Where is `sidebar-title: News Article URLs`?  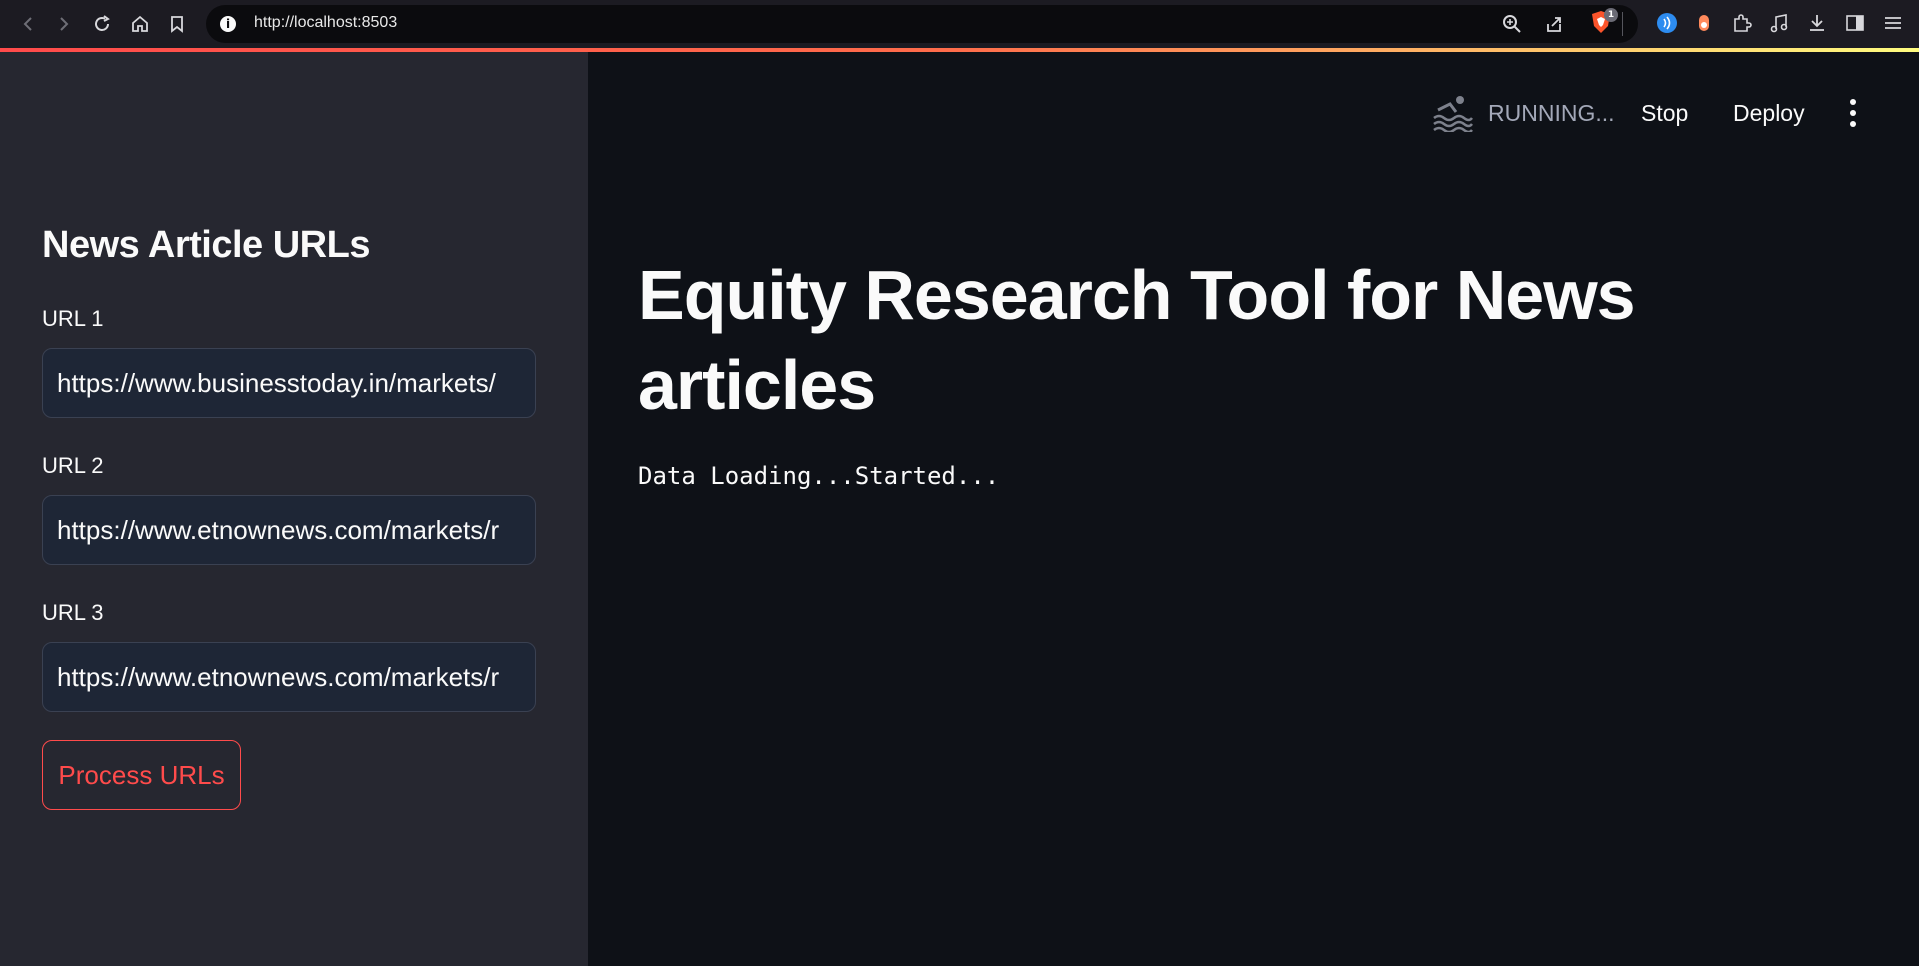
sidebar-title: News Article URLs is located at coordinates (206, 245).